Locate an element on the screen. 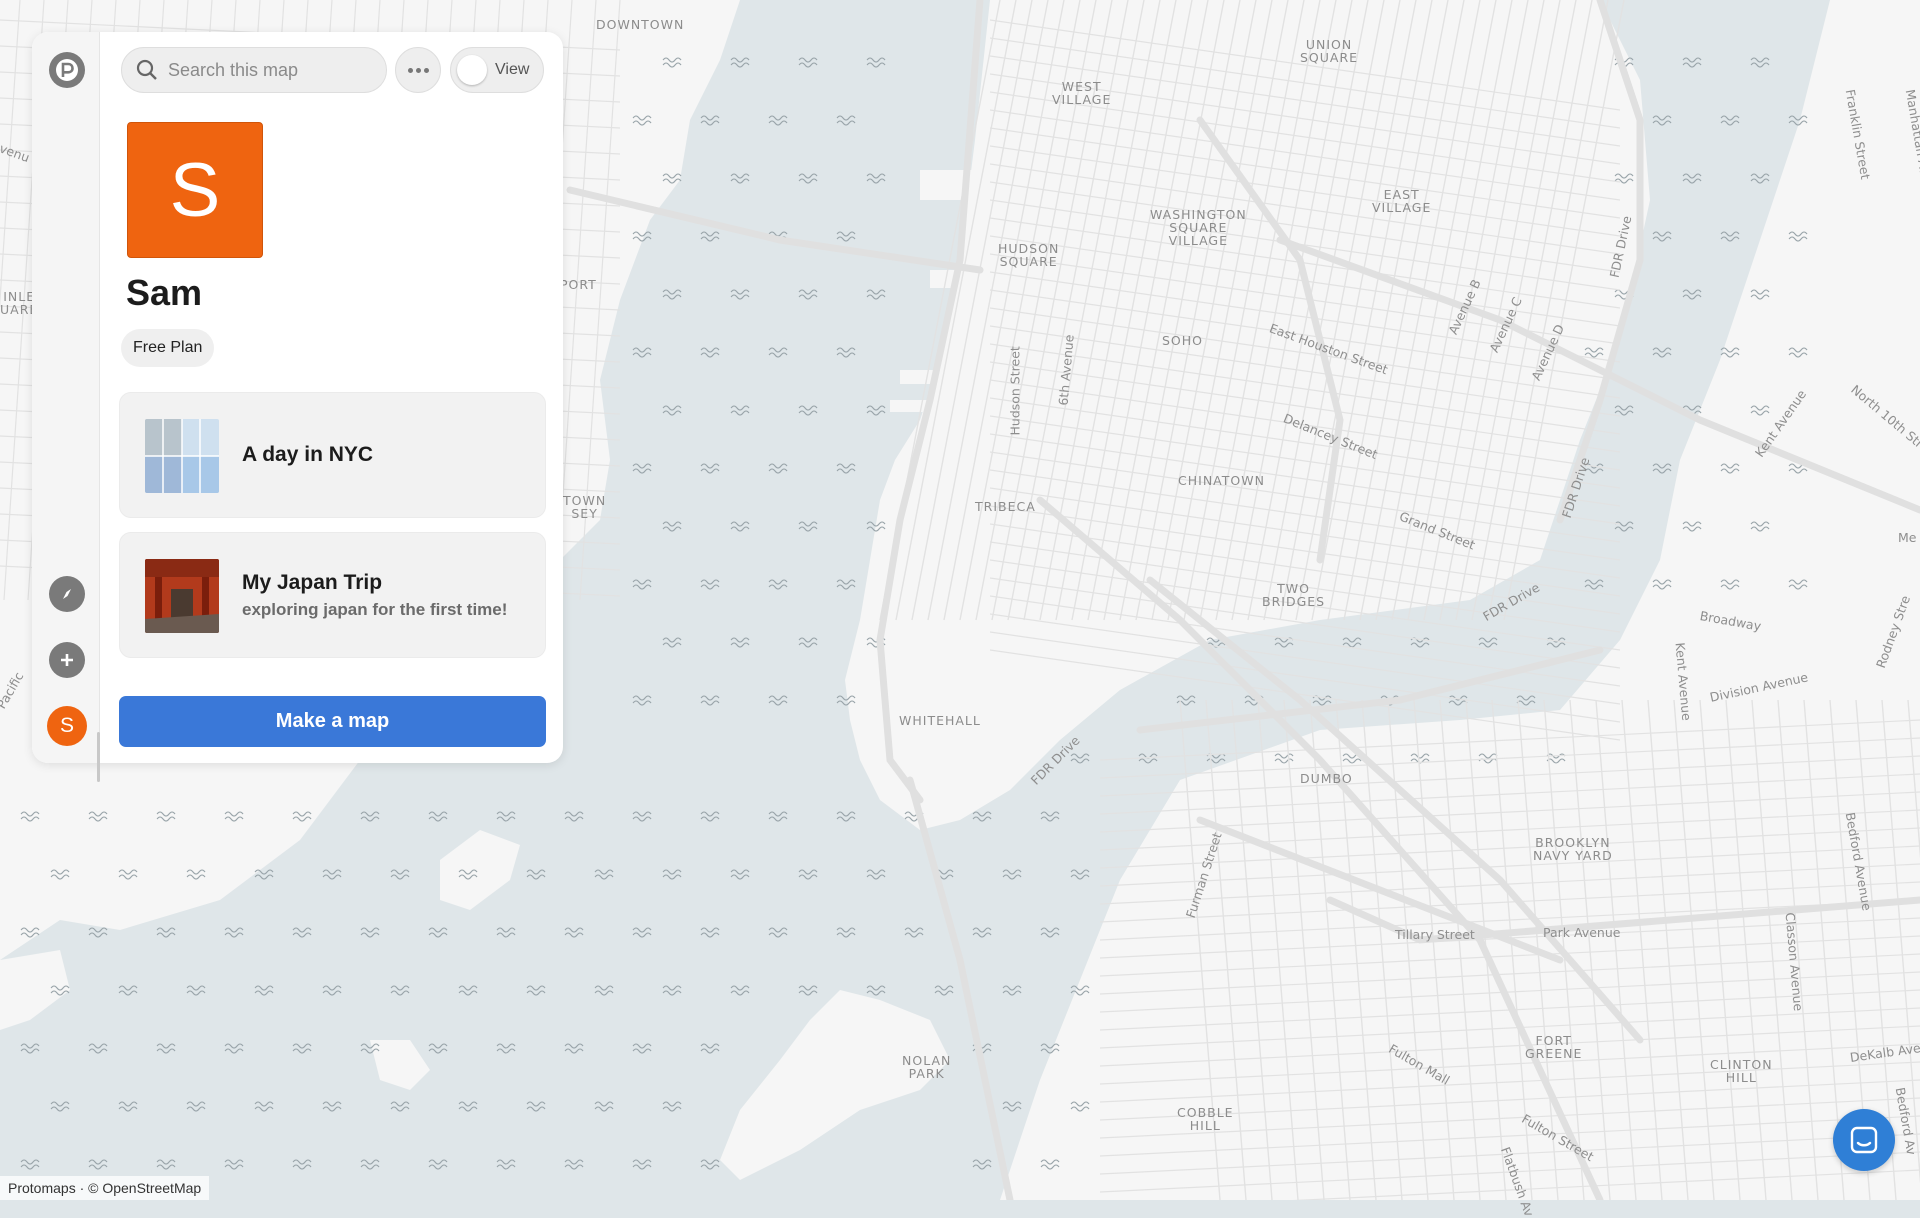  street-label: Park Avenue is located at coordinates (1582, 932).